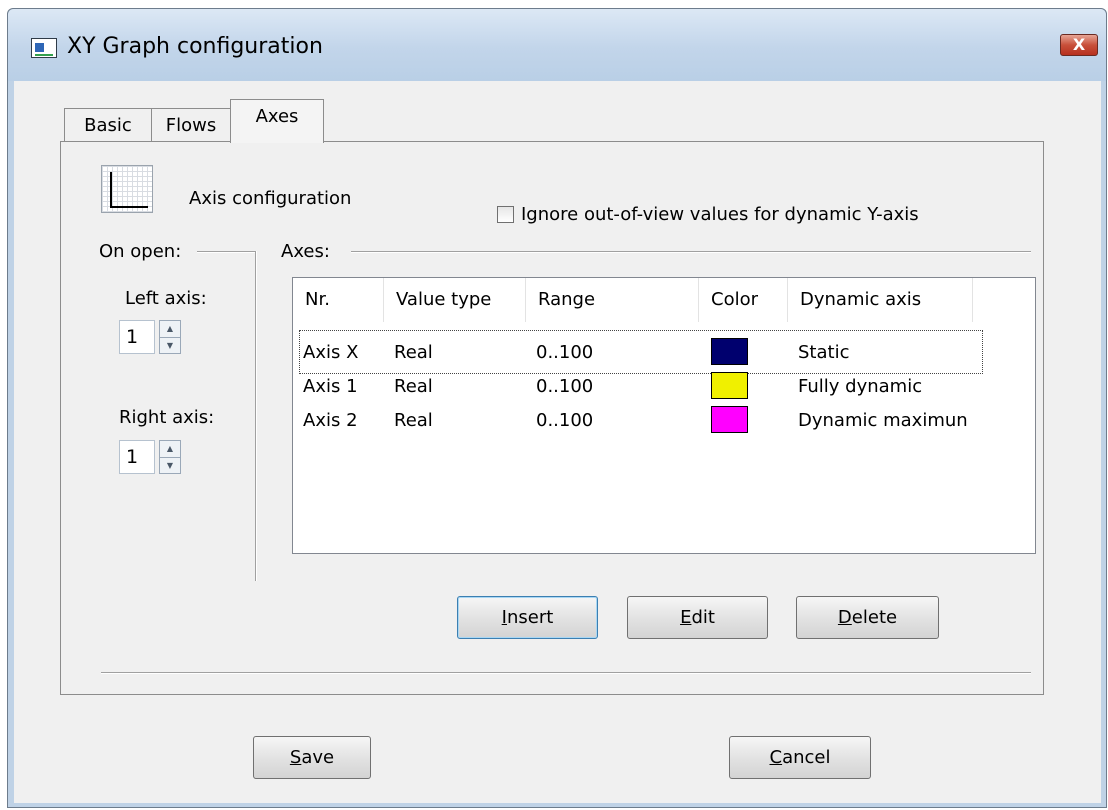 The image size is (1108, 810). I want to click on save-button: Save, so click(312, 757).